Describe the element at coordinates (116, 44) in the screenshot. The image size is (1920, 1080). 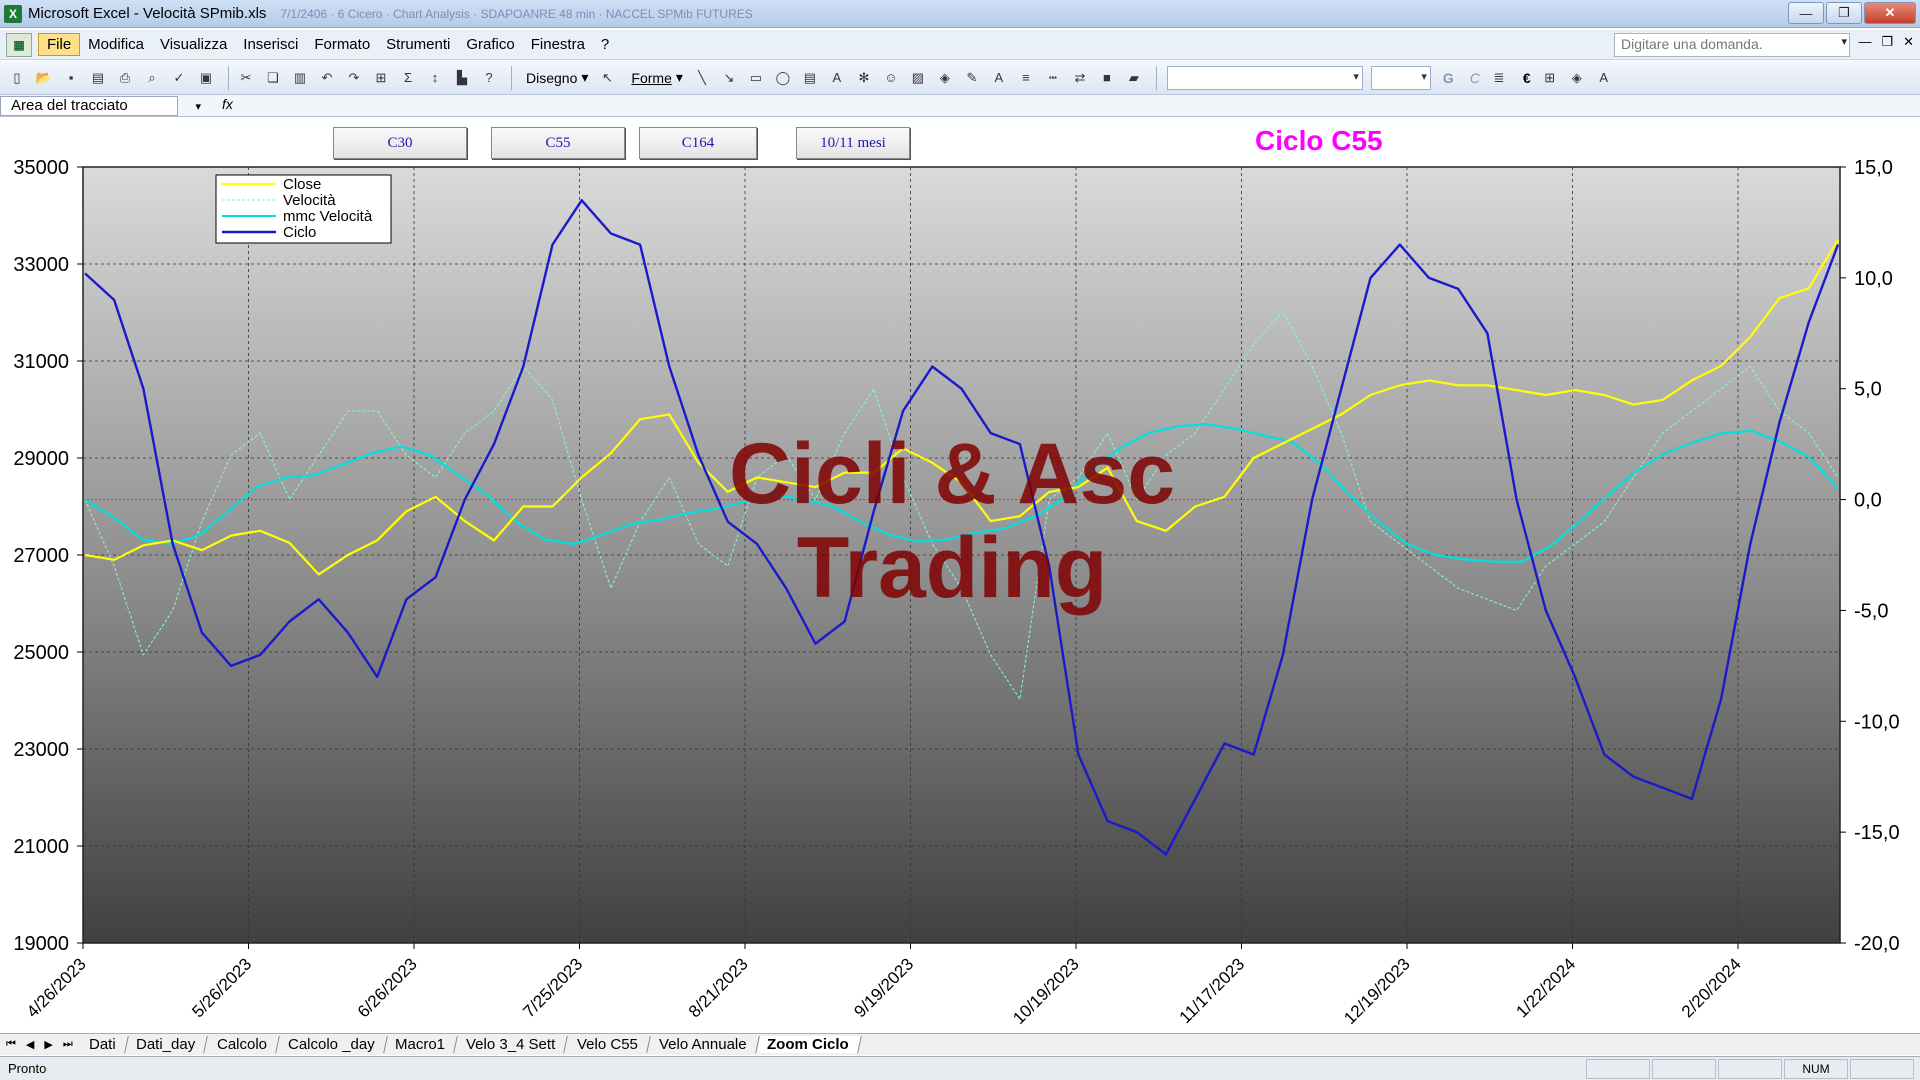
I see `menu-modifica: Modifica` at that location.